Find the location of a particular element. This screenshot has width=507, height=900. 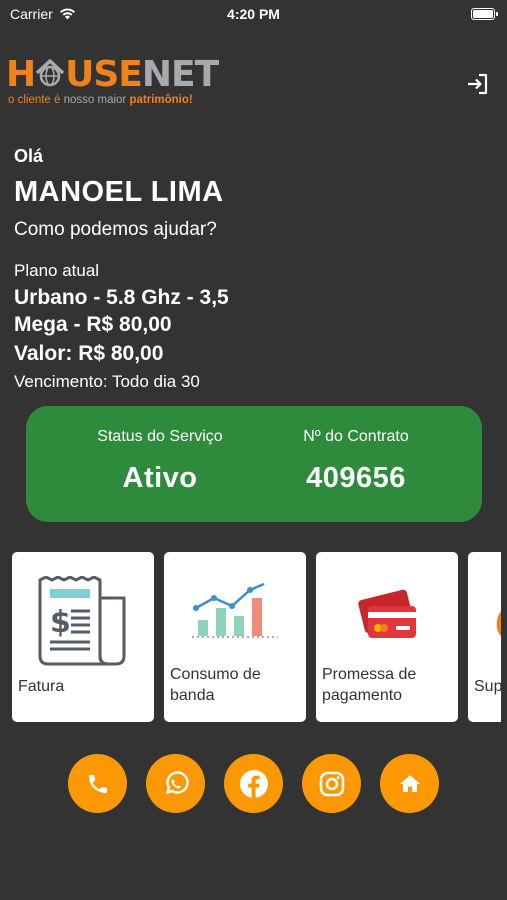

battery-icon is located at coordinates (484, 14).